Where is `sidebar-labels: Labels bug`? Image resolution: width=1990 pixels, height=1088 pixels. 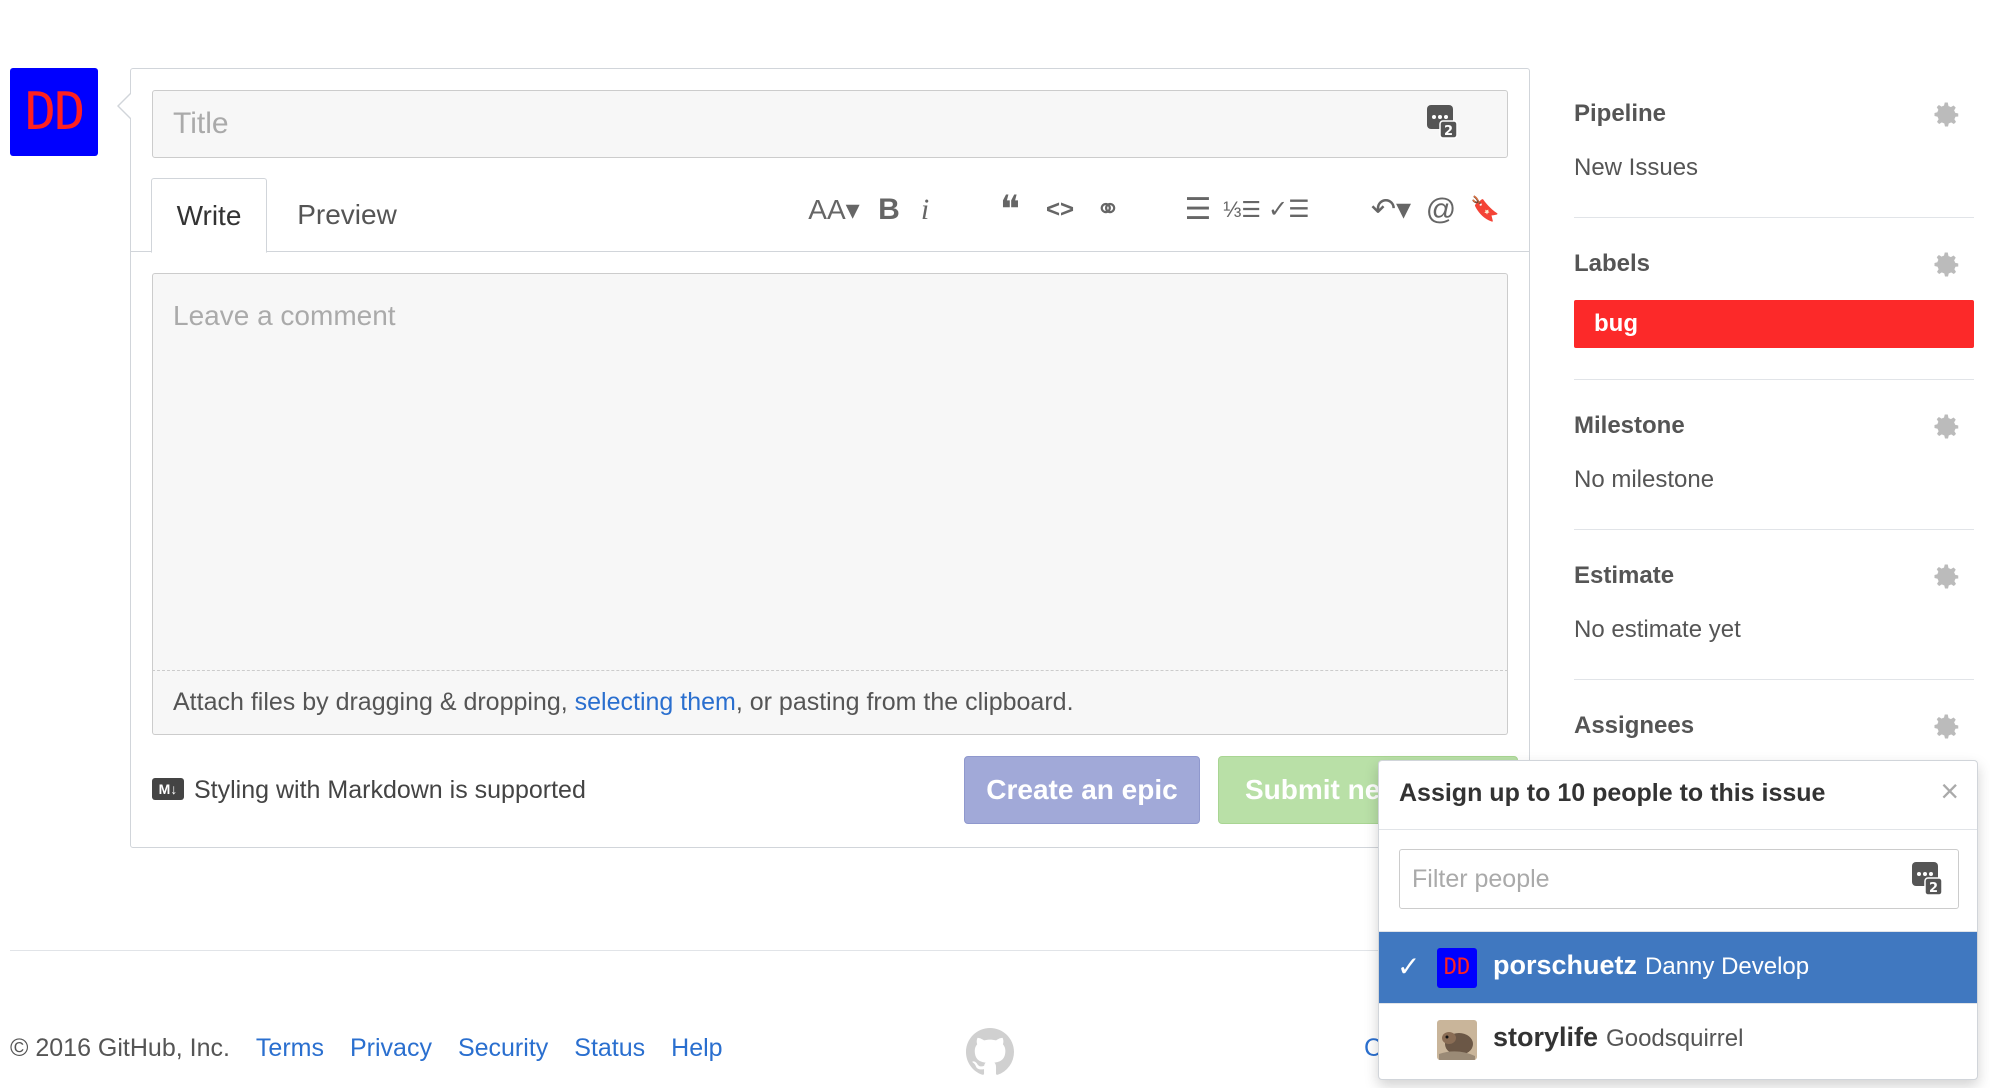
sidebar-labels: Labels bug is located at coordinates (1774, 299).